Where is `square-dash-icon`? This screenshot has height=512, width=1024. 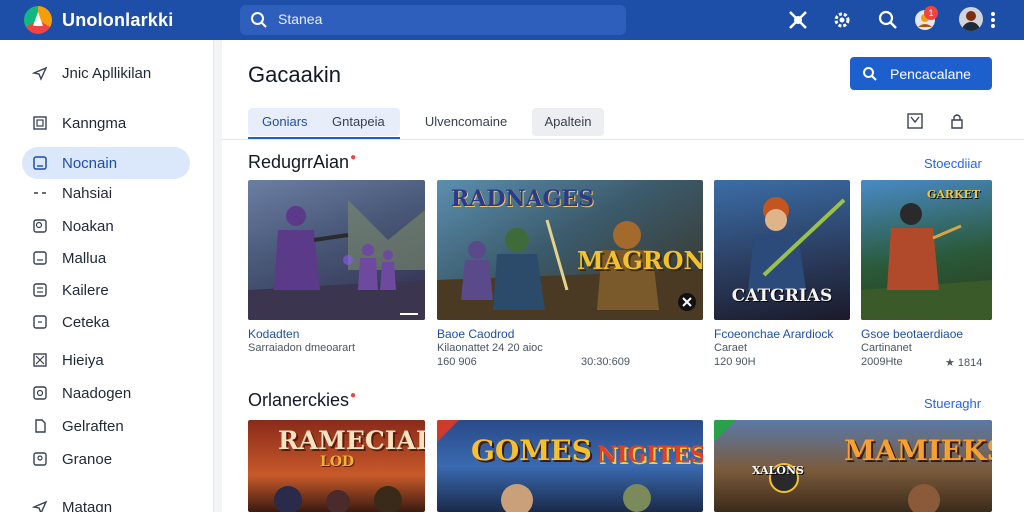 square-dash-icon is located at coordinates (40, 322).